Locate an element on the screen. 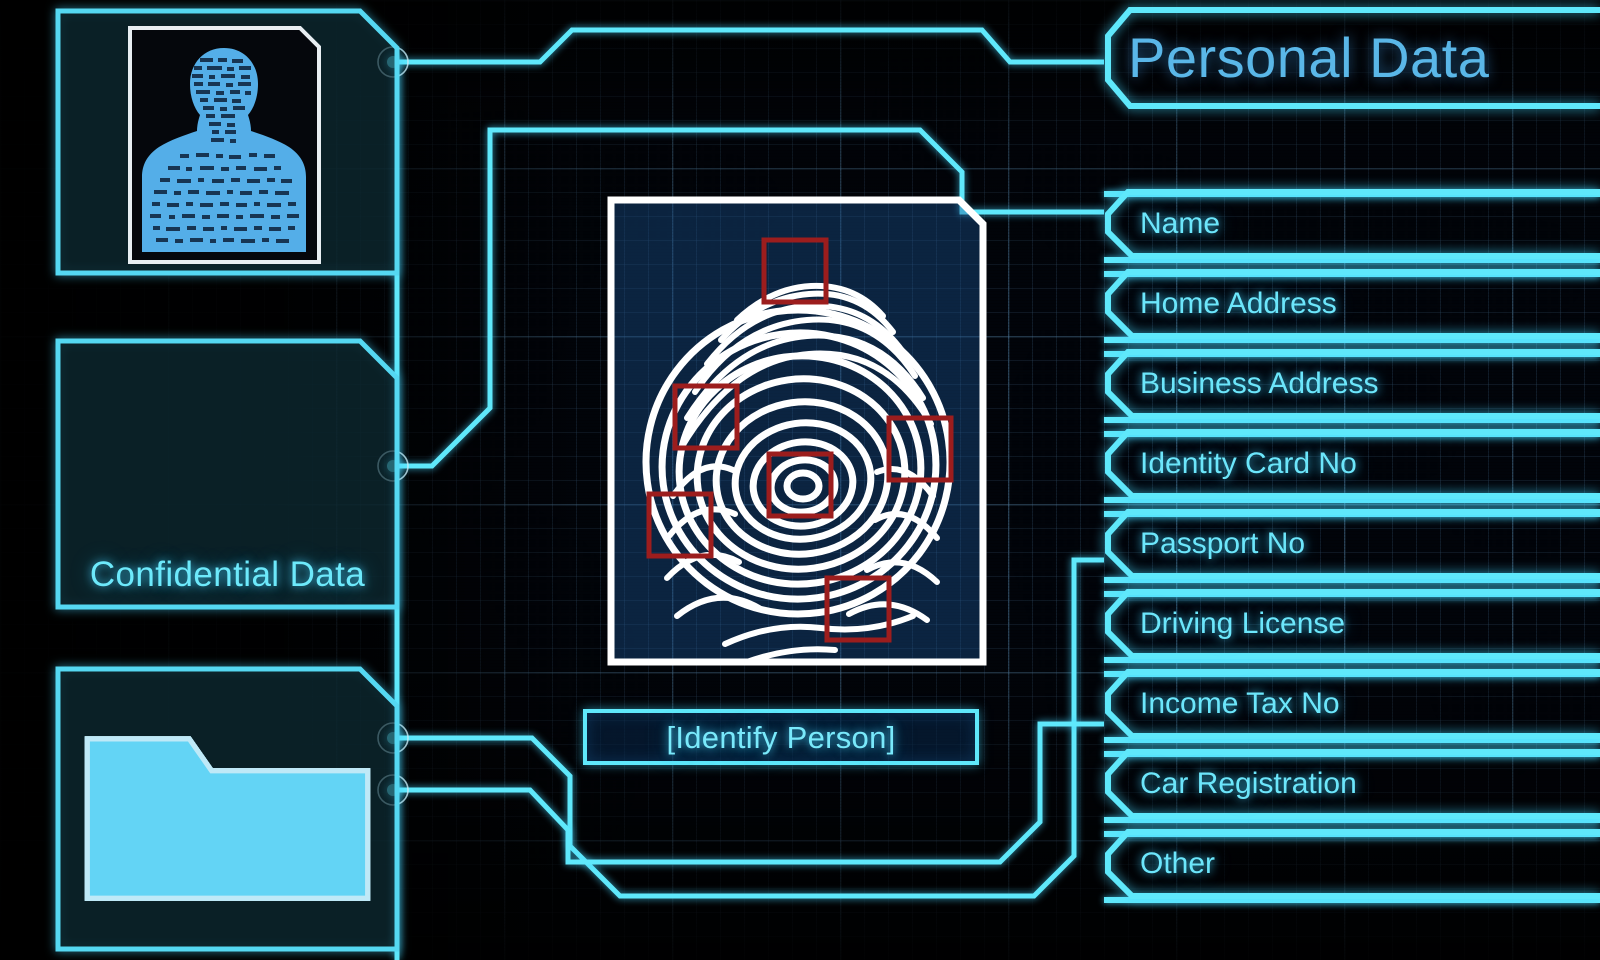  field-row-car-registration: Car Registration is located at coordinates (1352, 784).